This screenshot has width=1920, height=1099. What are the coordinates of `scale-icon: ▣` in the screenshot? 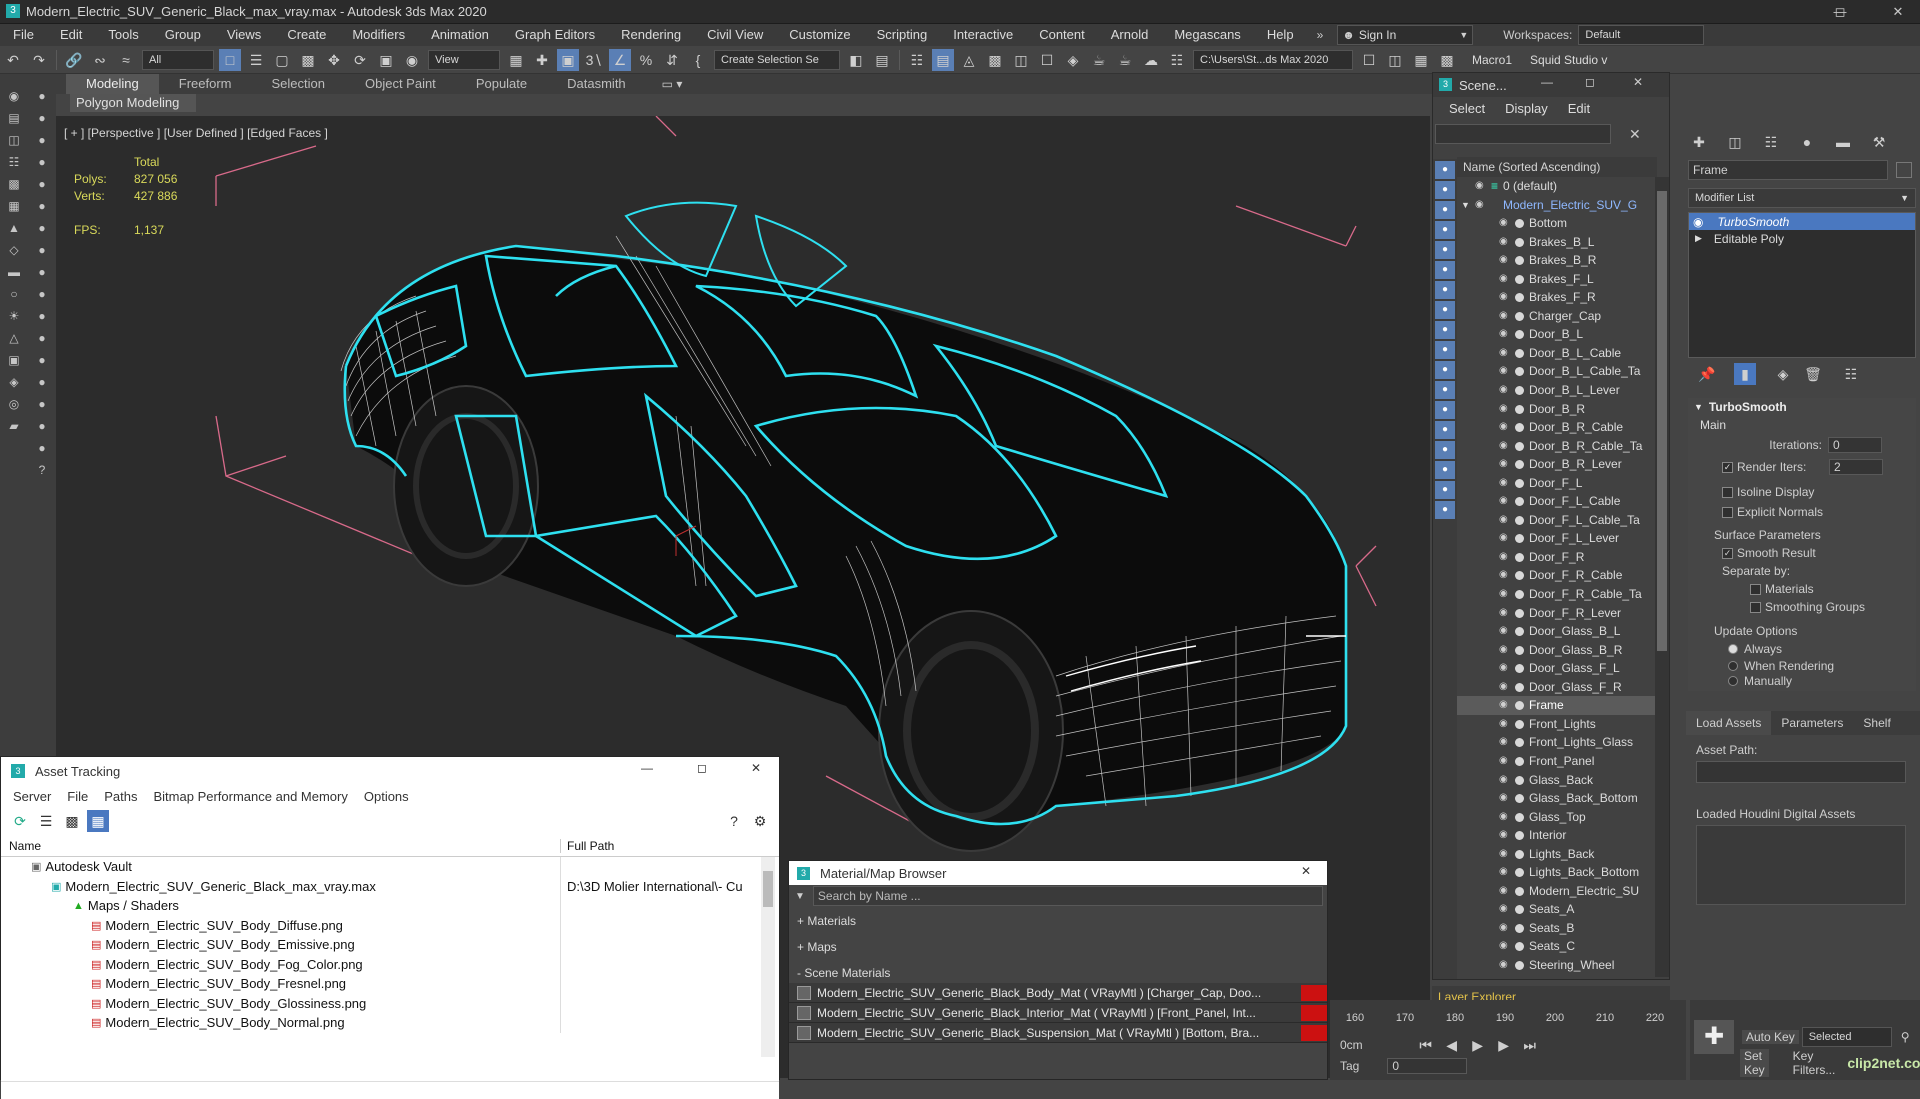 It's located at (386, 60).